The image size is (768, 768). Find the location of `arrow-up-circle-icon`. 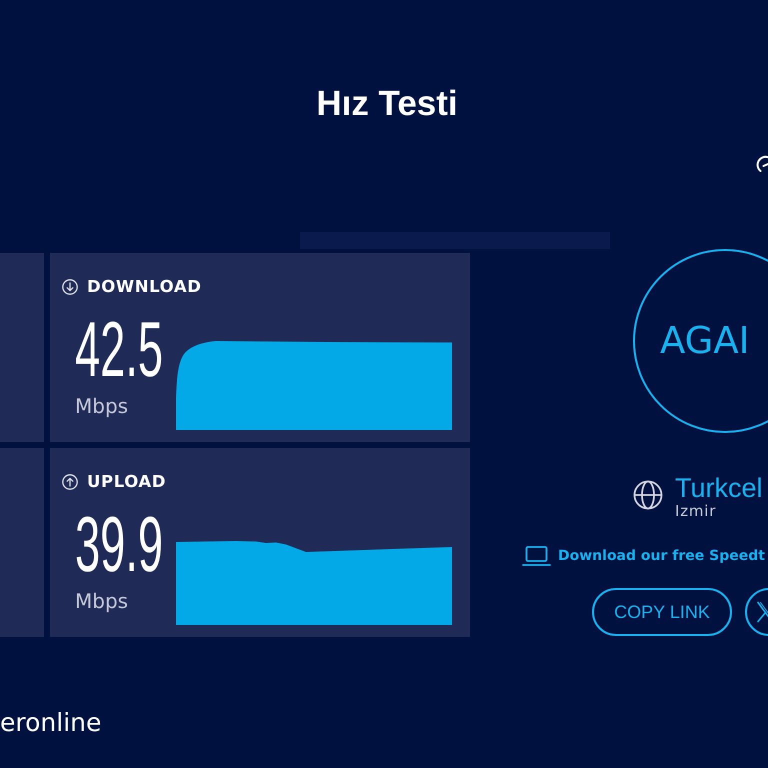

arrow-up-circle-icon is located at coordinates (70, 482).